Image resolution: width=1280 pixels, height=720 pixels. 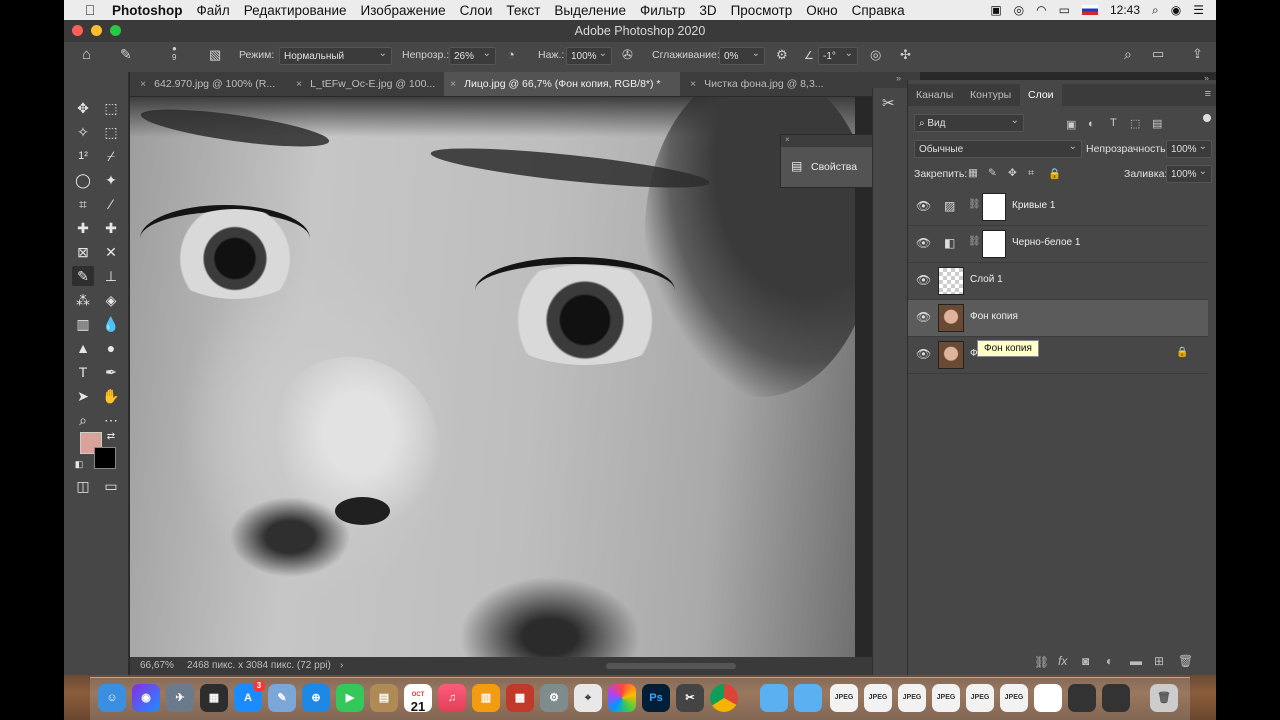 I want to click on gradient-tool-icon: ▥, so click(x=83, y=324).